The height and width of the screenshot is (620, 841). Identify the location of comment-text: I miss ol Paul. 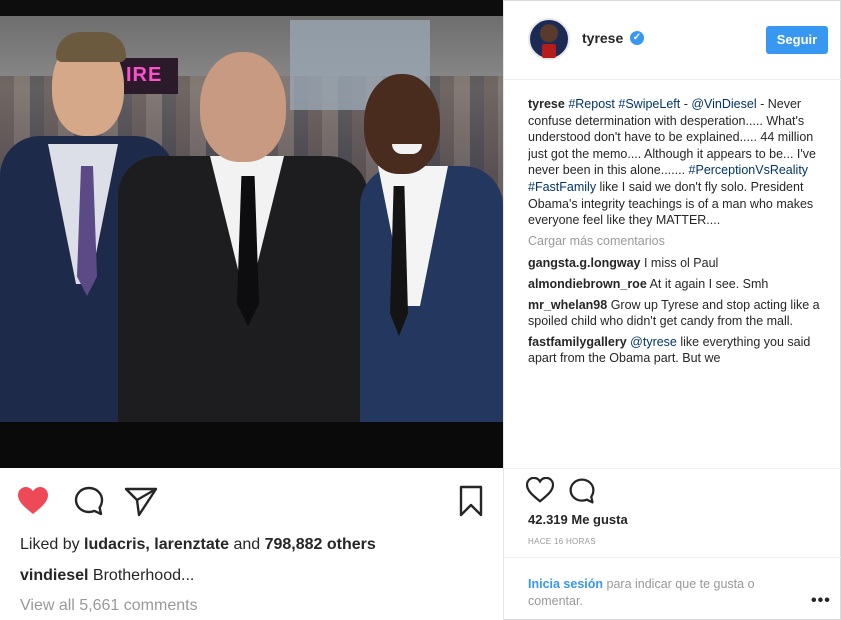
(679, 263).